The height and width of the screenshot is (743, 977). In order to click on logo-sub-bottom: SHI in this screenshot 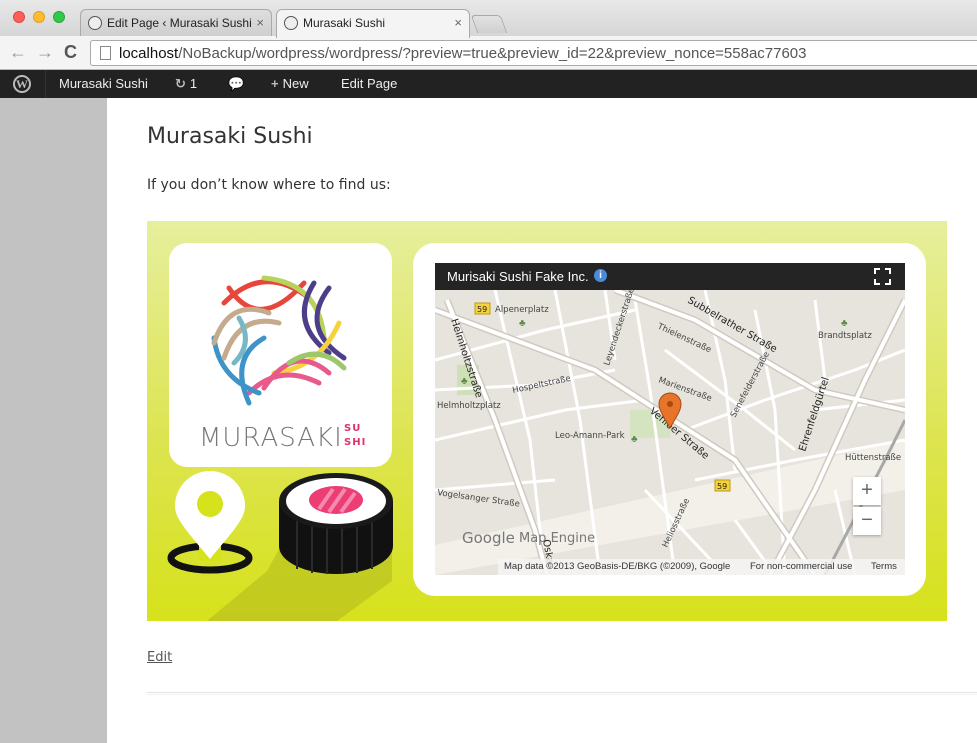, I will do `click(355, 442)`.